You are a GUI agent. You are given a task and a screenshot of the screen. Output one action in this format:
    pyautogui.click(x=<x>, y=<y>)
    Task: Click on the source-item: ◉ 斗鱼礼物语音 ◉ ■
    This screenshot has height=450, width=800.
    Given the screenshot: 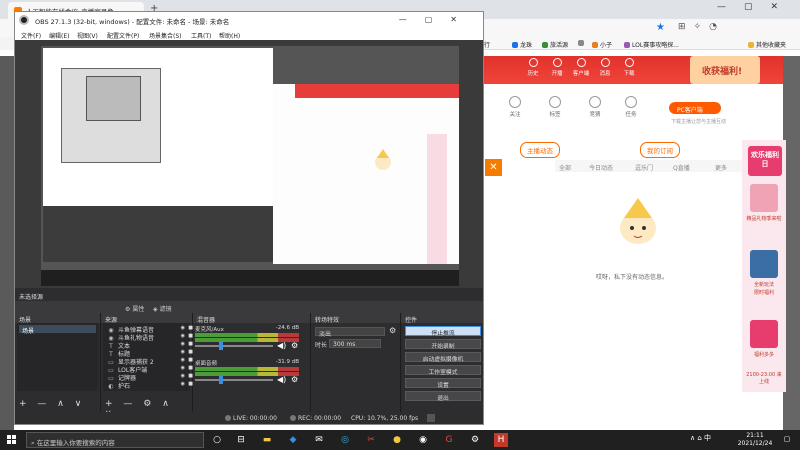 What is the action you would take?
    pyautogui.click(x=150, y=337)
    